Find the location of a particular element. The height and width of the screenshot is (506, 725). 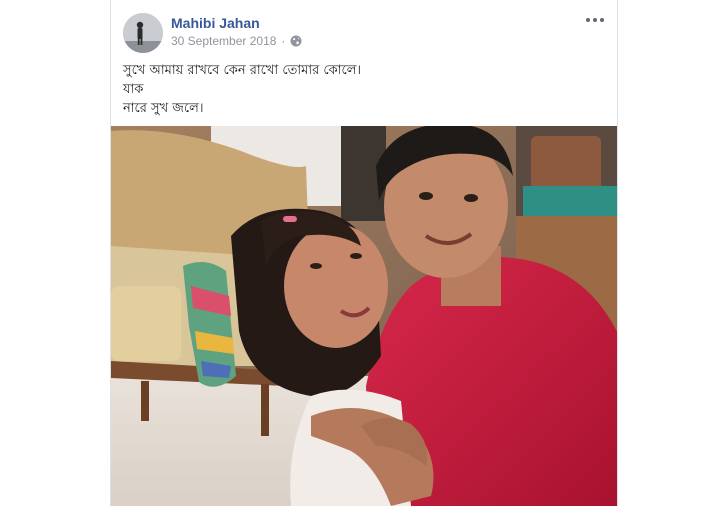

author-avatar is located at coordinates (143, 33).